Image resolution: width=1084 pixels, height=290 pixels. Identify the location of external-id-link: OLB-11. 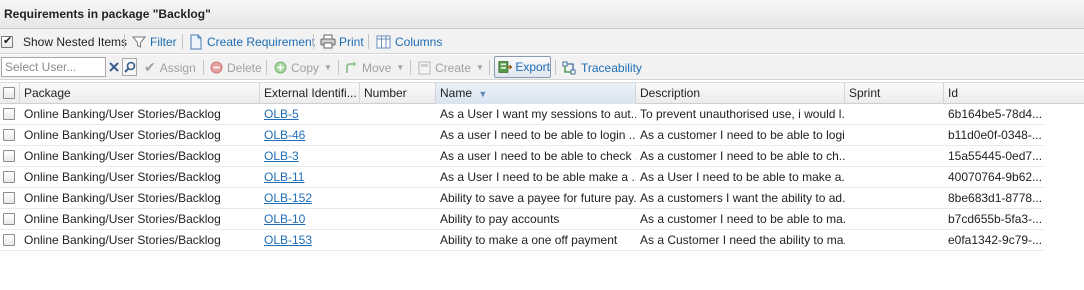
(310, 177).